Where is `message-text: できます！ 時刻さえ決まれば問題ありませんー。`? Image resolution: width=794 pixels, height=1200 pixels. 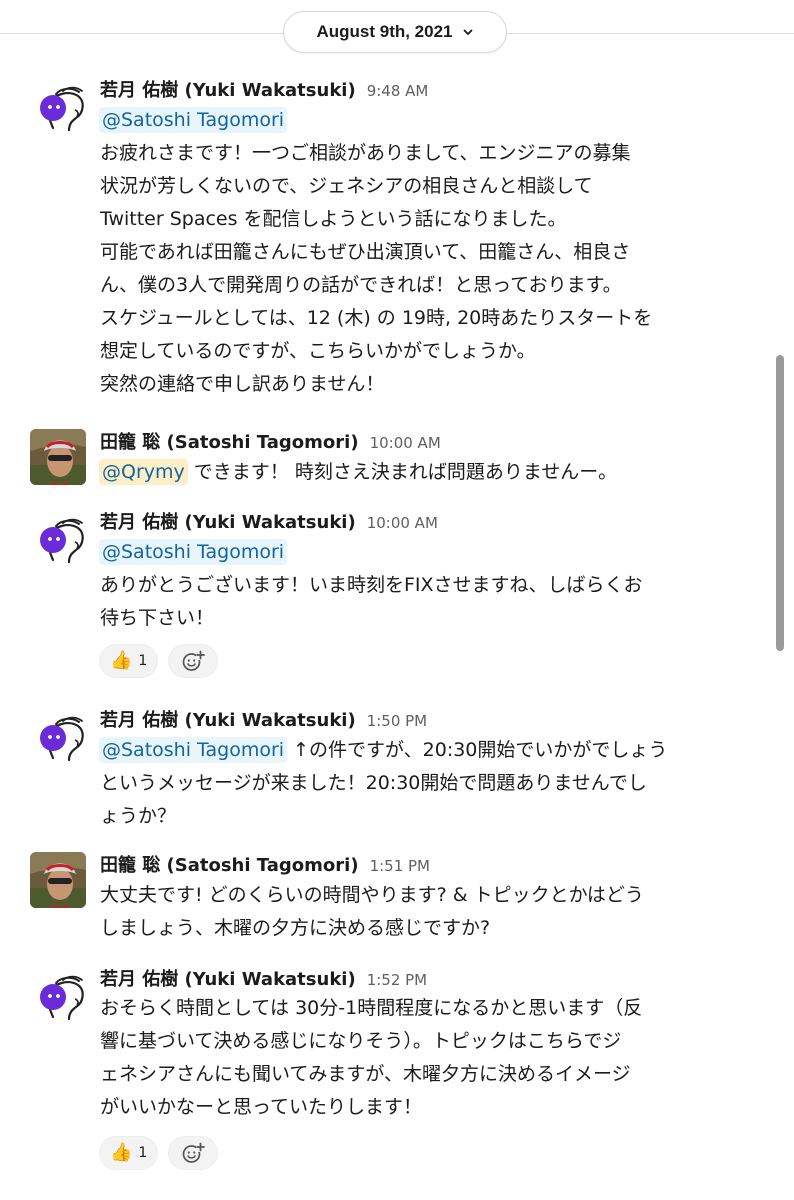 message-text: できます！ 時刻さえ決まれば問題ありませんー。 is located at coordinates (402, 472).